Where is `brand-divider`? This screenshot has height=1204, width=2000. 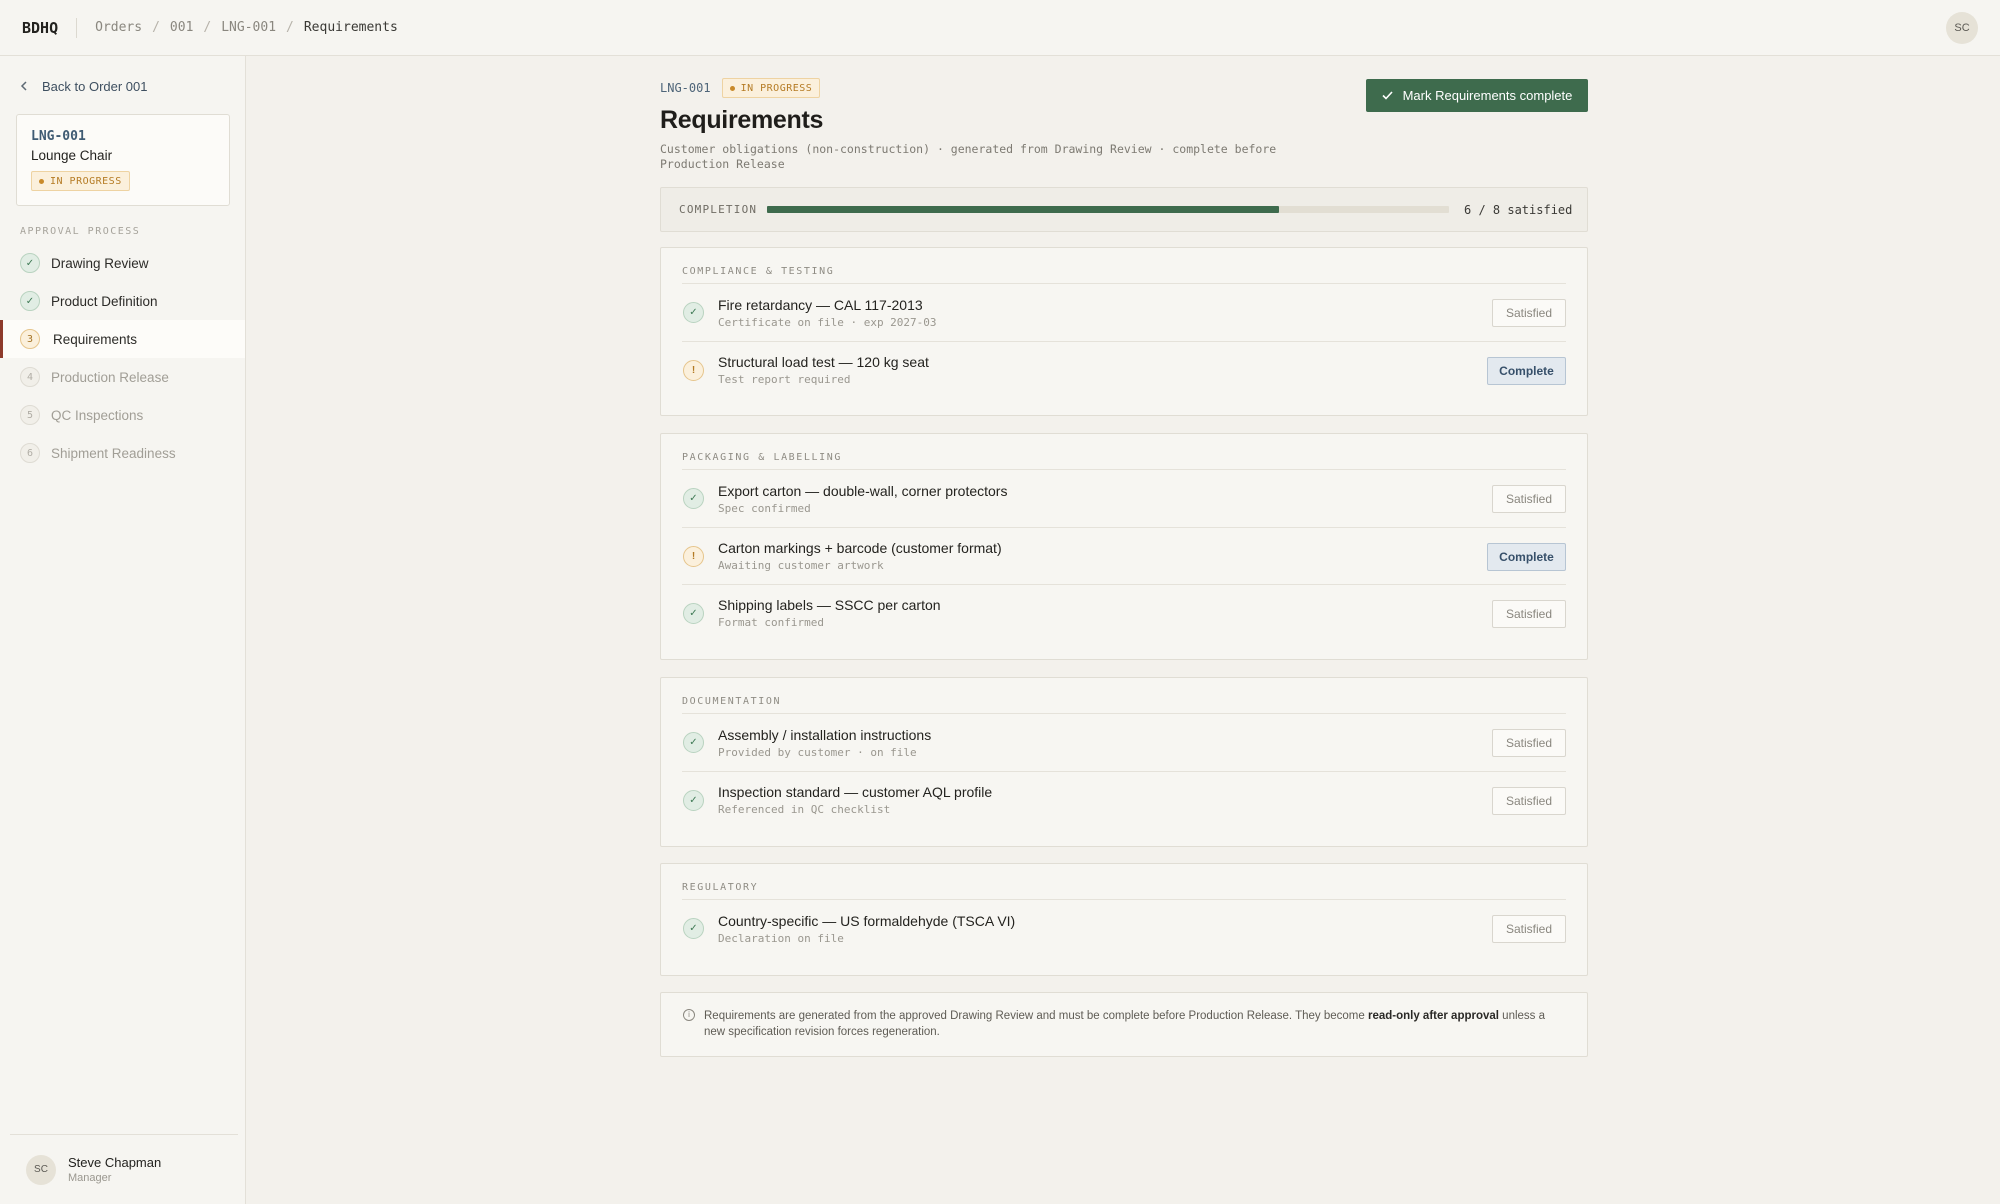 brand-divider is located at coordinates (77, 27).